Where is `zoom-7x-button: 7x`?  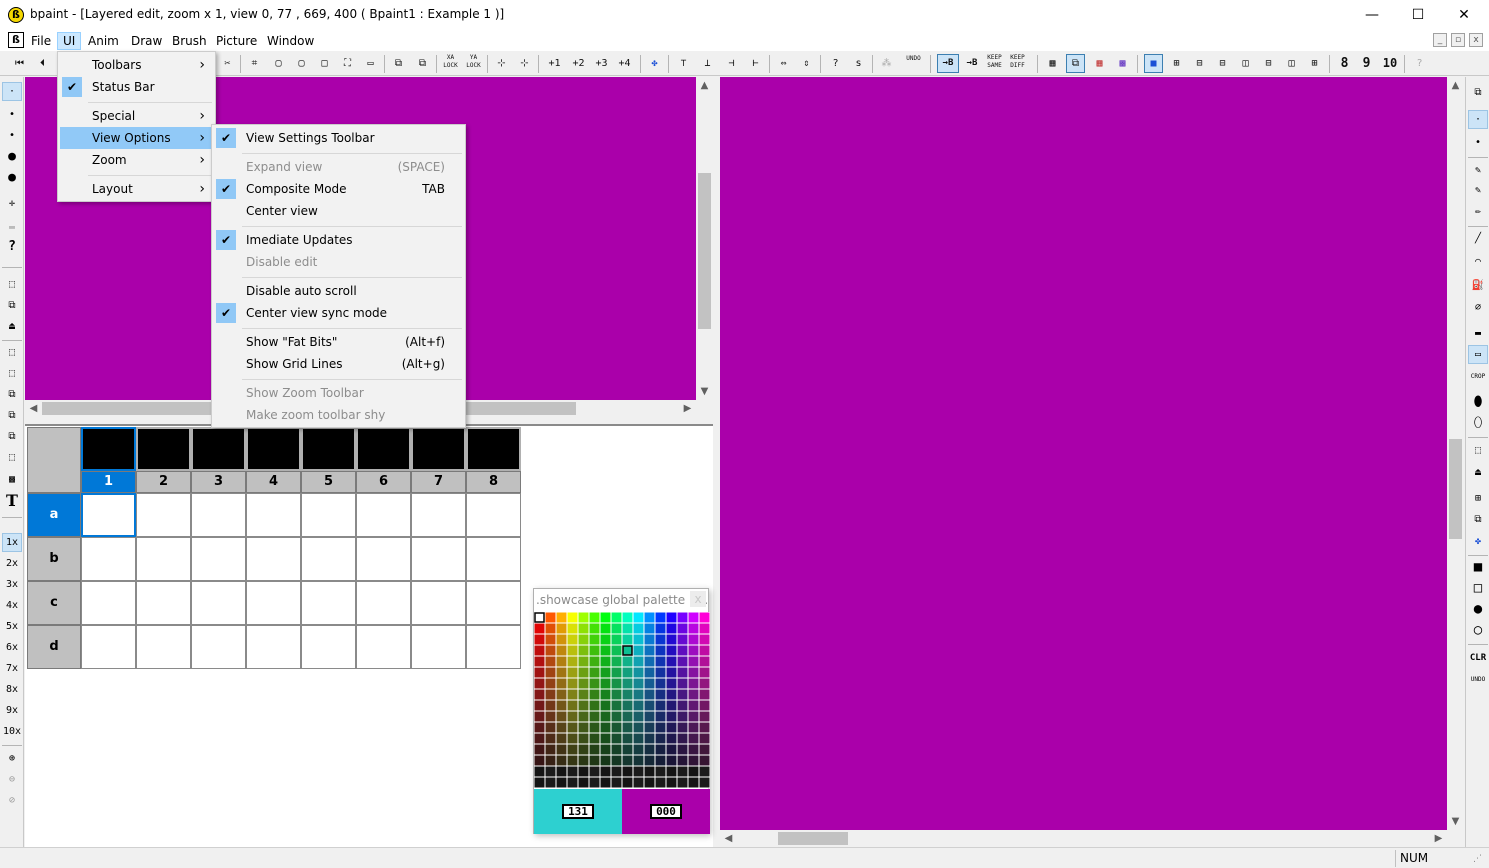
zoom-7x-button: 7x is located at coordinates (12, 668).